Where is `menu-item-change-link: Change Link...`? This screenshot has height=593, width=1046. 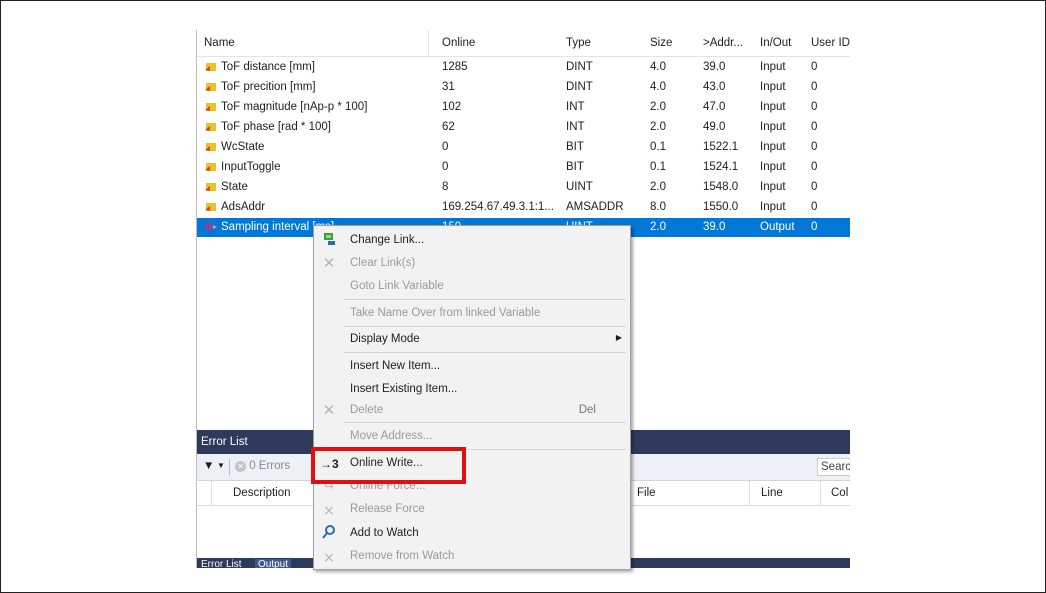
menu-item-change-link: Change Link... is located at coordinates (472, 241).